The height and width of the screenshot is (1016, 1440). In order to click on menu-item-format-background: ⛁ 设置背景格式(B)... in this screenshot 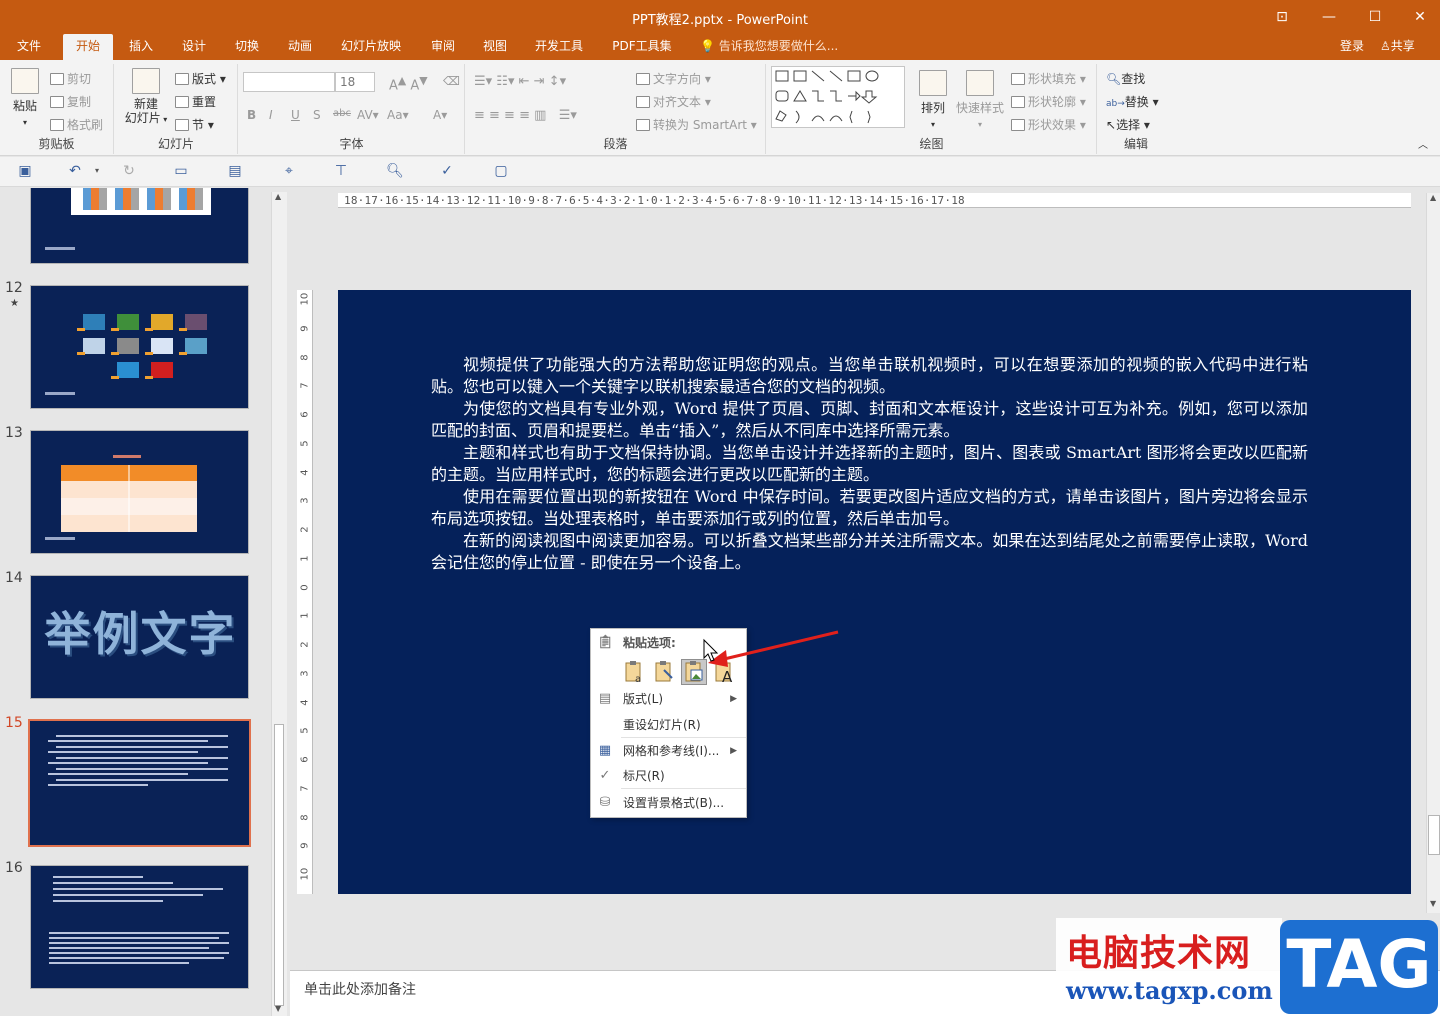, I will do `click(668, 803)`.